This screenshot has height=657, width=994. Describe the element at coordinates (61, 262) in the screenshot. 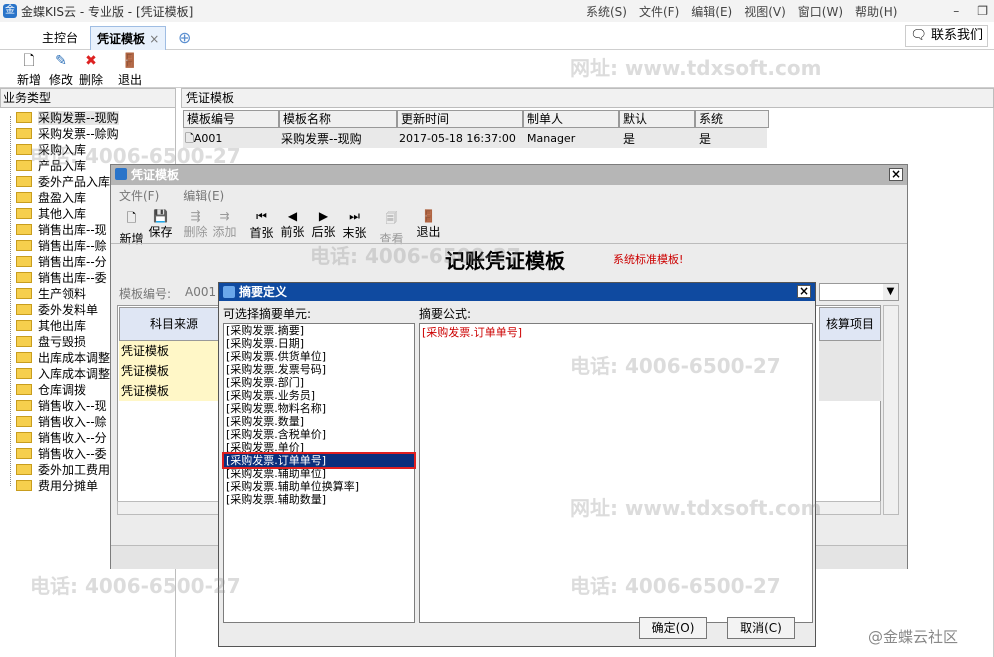

I see `tree-item: 销售出库--分` at that location.